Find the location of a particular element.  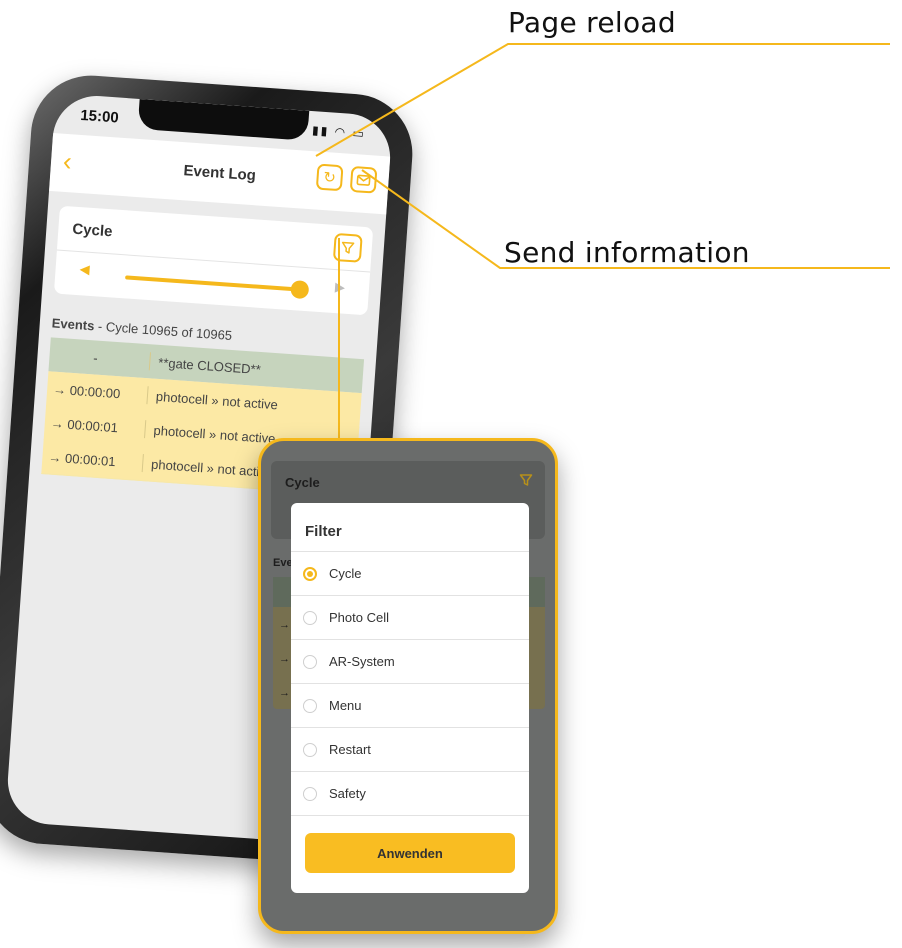

popup-cycle-title: Cycle is located at coordinates (302, 482).